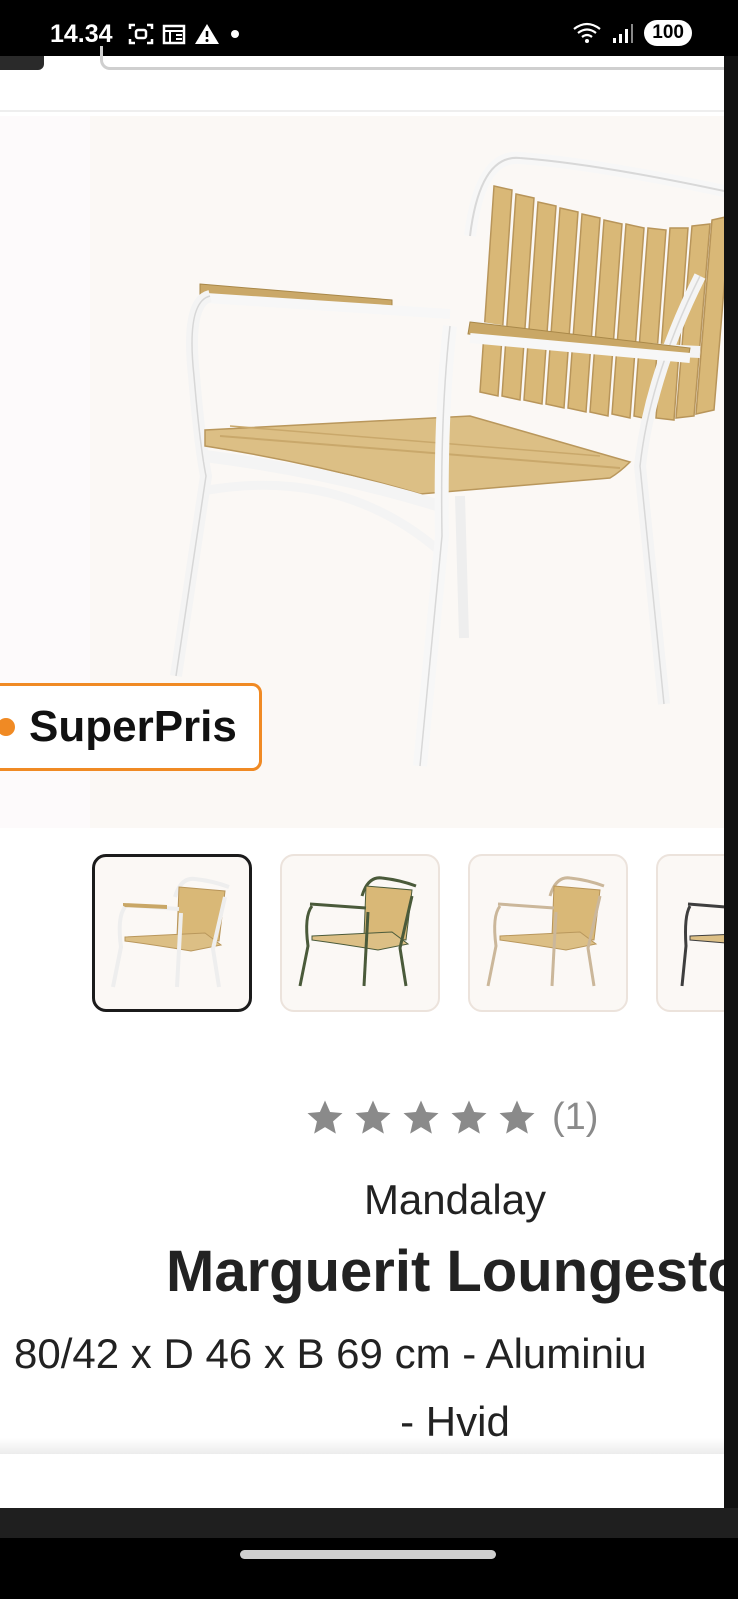 The height and width of the screenshot is (1599, 738). Describe the element at coordinates (623, 33) in the screenshot. I see `signal-icon` at that location.